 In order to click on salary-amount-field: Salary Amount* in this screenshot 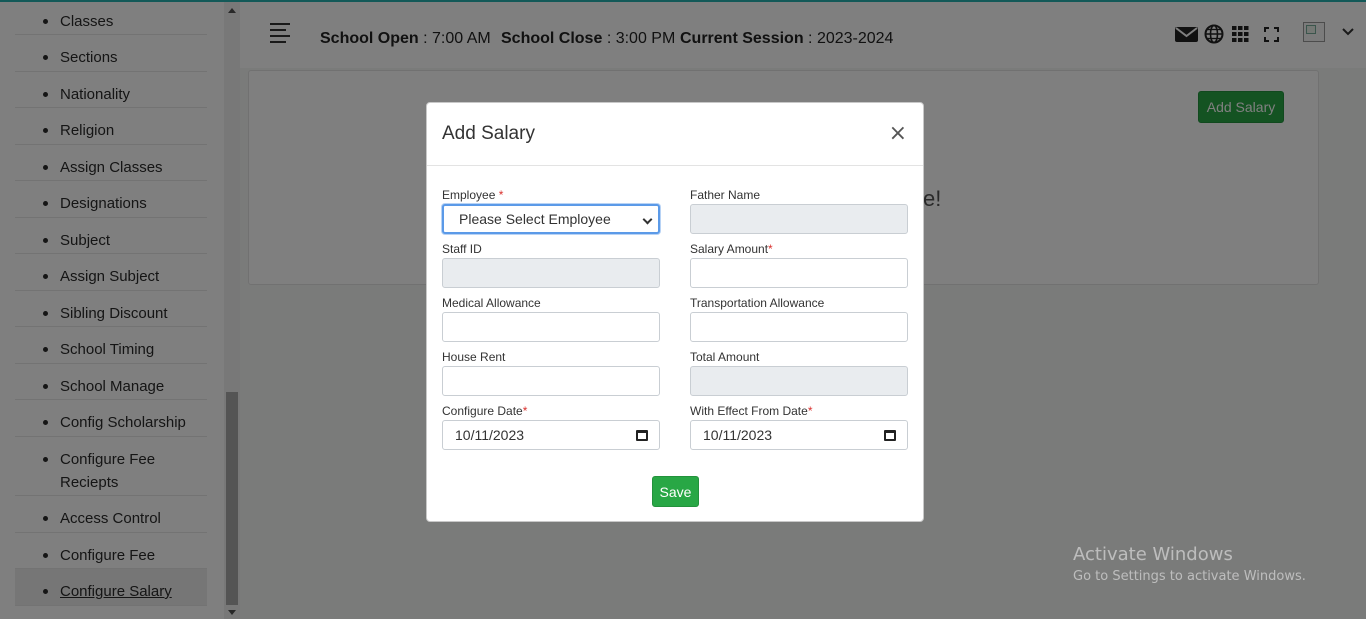, I will do `click(799, 265)`.